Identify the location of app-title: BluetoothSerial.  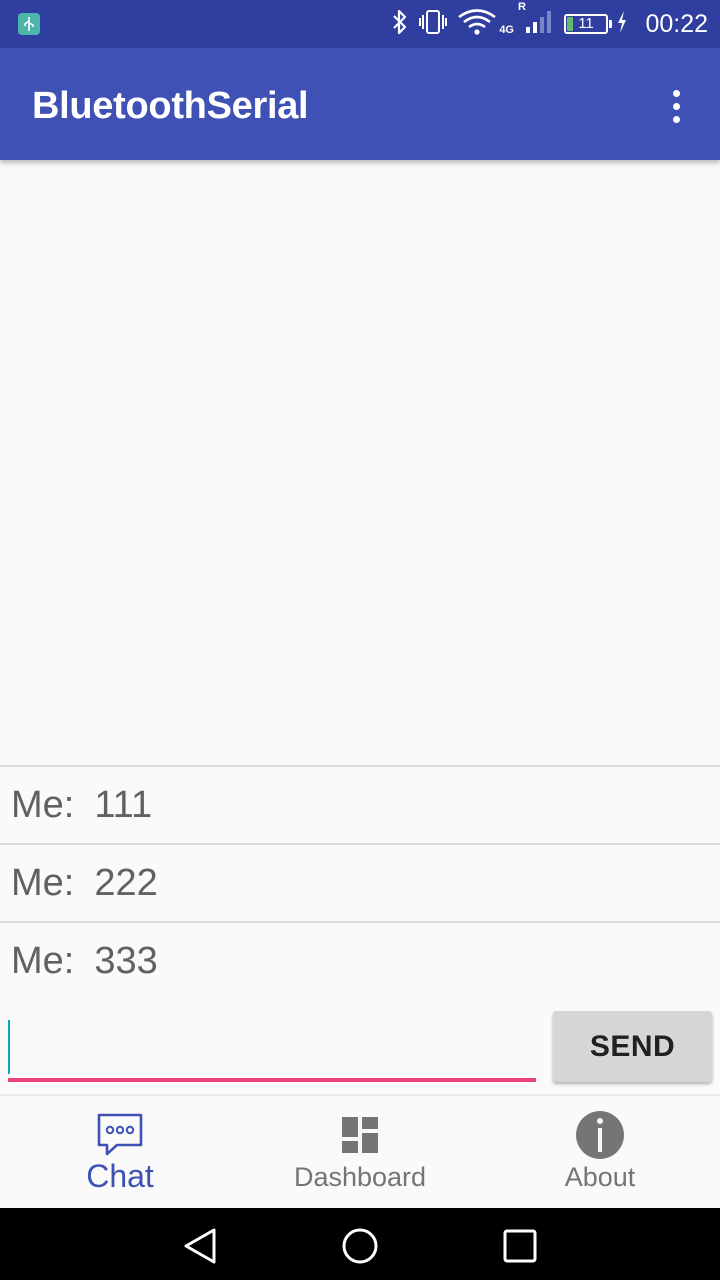
(170, 106).